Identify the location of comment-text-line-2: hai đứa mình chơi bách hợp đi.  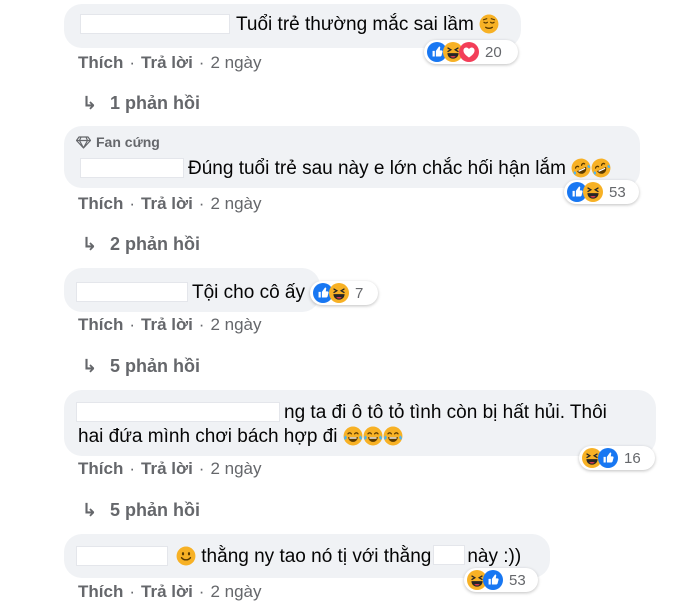
(240, 437).